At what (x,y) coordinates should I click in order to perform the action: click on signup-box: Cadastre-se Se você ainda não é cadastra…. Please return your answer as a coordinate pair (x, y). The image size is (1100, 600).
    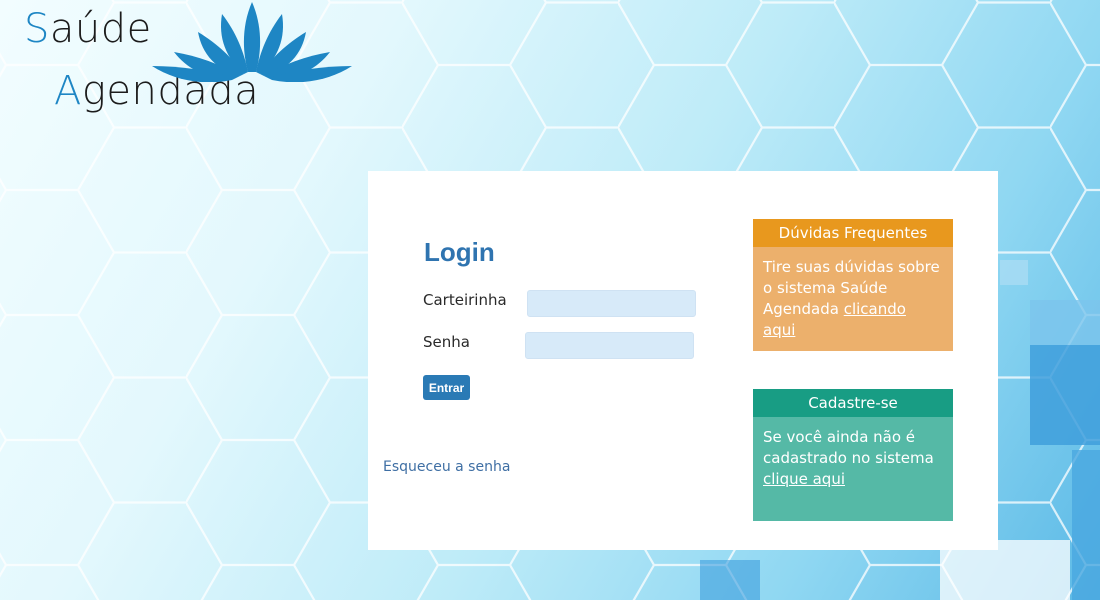
    Looking at the image, I should click on (853, 455).